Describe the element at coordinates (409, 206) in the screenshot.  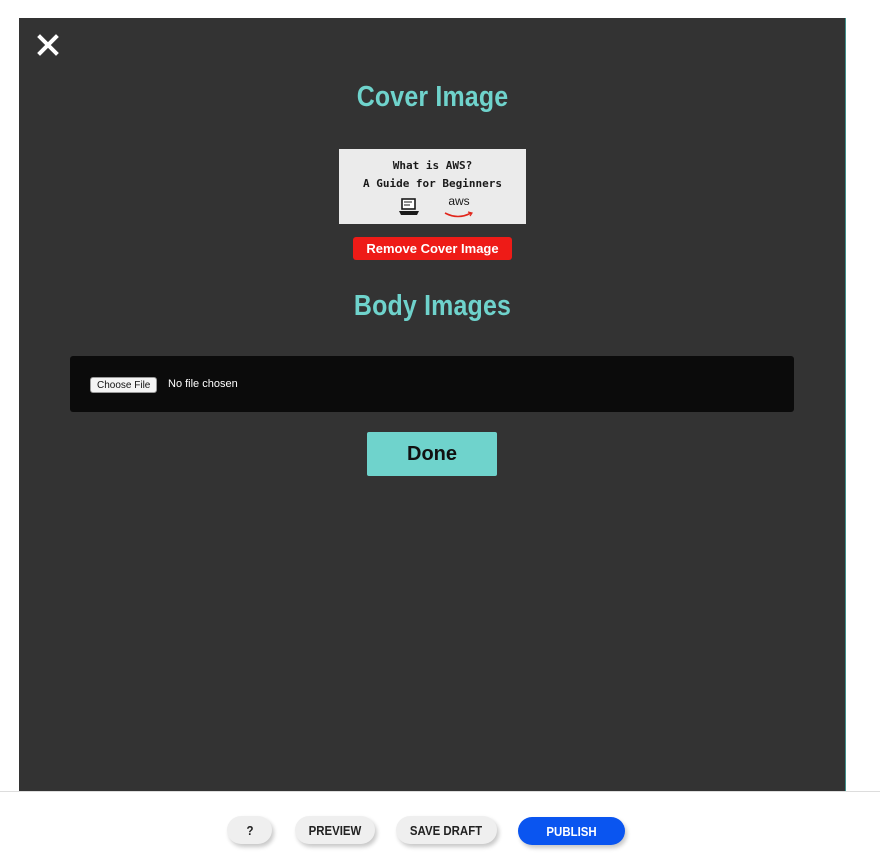
I see `laptop-icon` at that location.